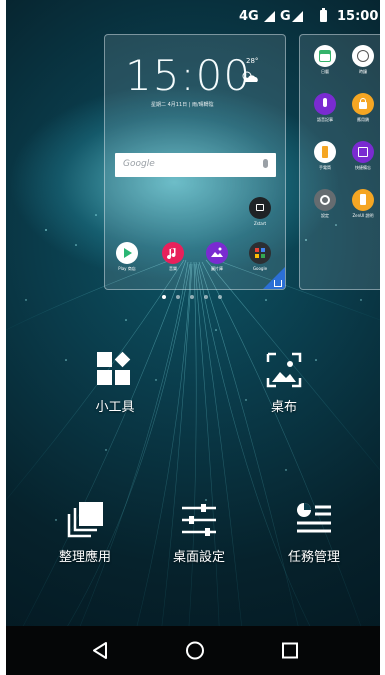  What do you see at coordinates (199, 520) in the screenshot?
I see `sliders-icon` at bounding box center [199, 520].